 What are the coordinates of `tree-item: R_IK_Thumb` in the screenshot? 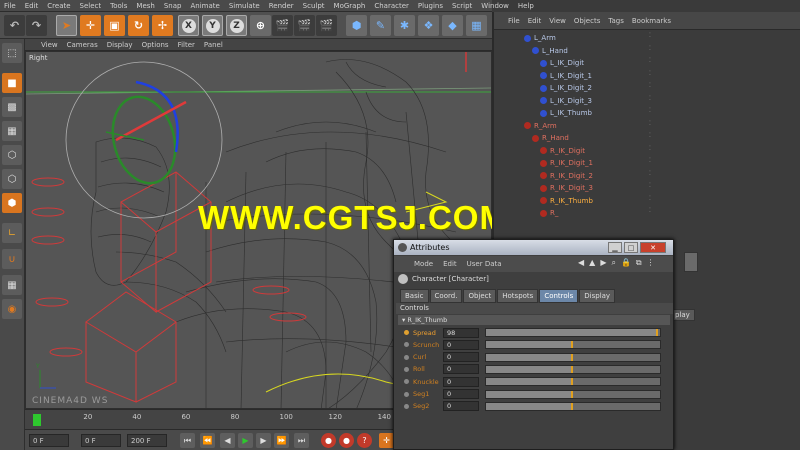 It's located at (566, 201).